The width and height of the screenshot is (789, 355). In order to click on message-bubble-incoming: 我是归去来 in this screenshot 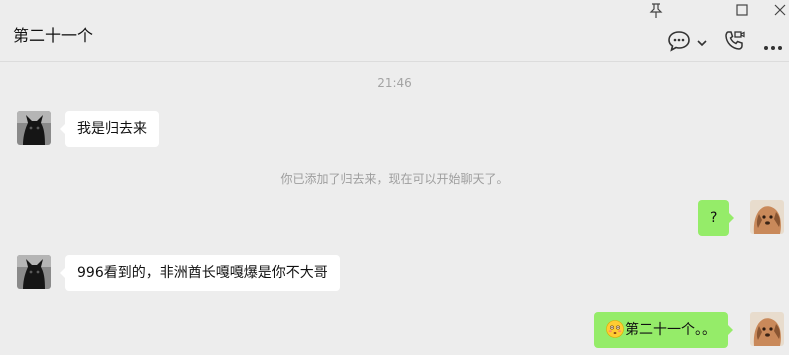, I will do `click(109, 129)`.